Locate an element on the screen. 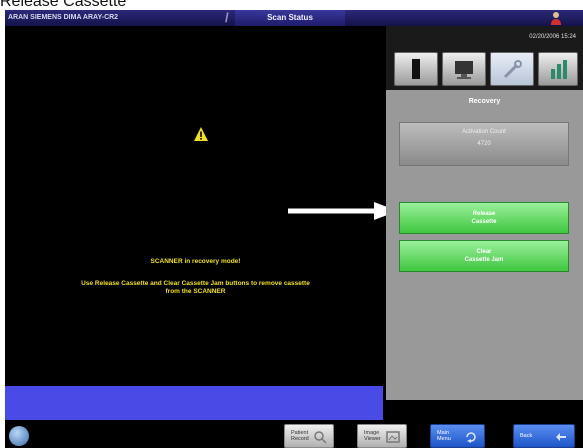 This screenshot has width=583, height=448. chart-icon is located at coordinates (559, 69).